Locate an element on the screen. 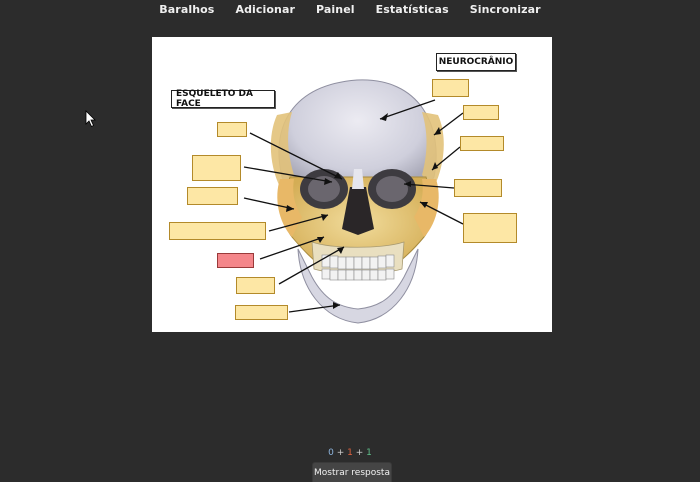  occlusion-label-active is located at coordinates (235, 260).